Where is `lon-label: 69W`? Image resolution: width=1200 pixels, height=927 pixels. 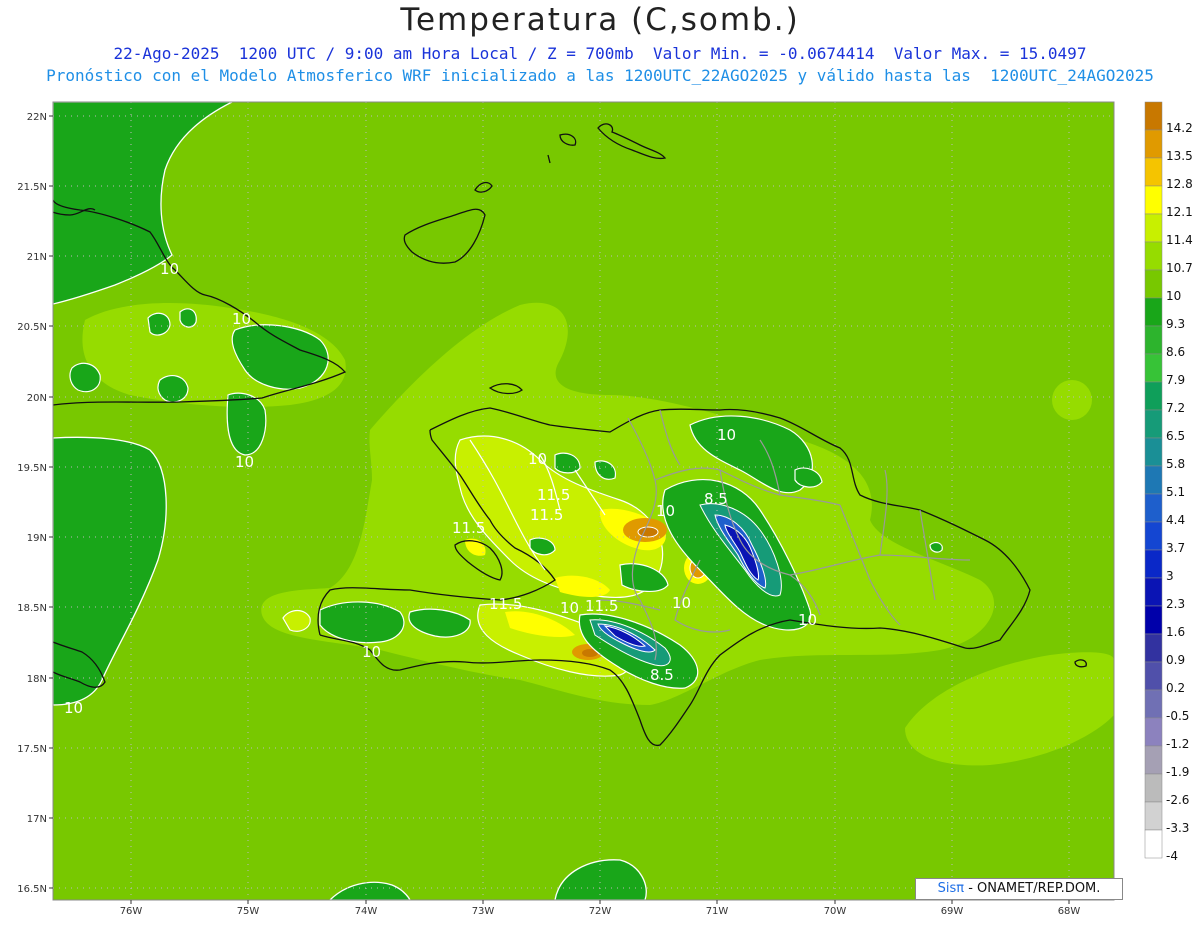 lon-label: 69W is located at coordinates (952, 911).